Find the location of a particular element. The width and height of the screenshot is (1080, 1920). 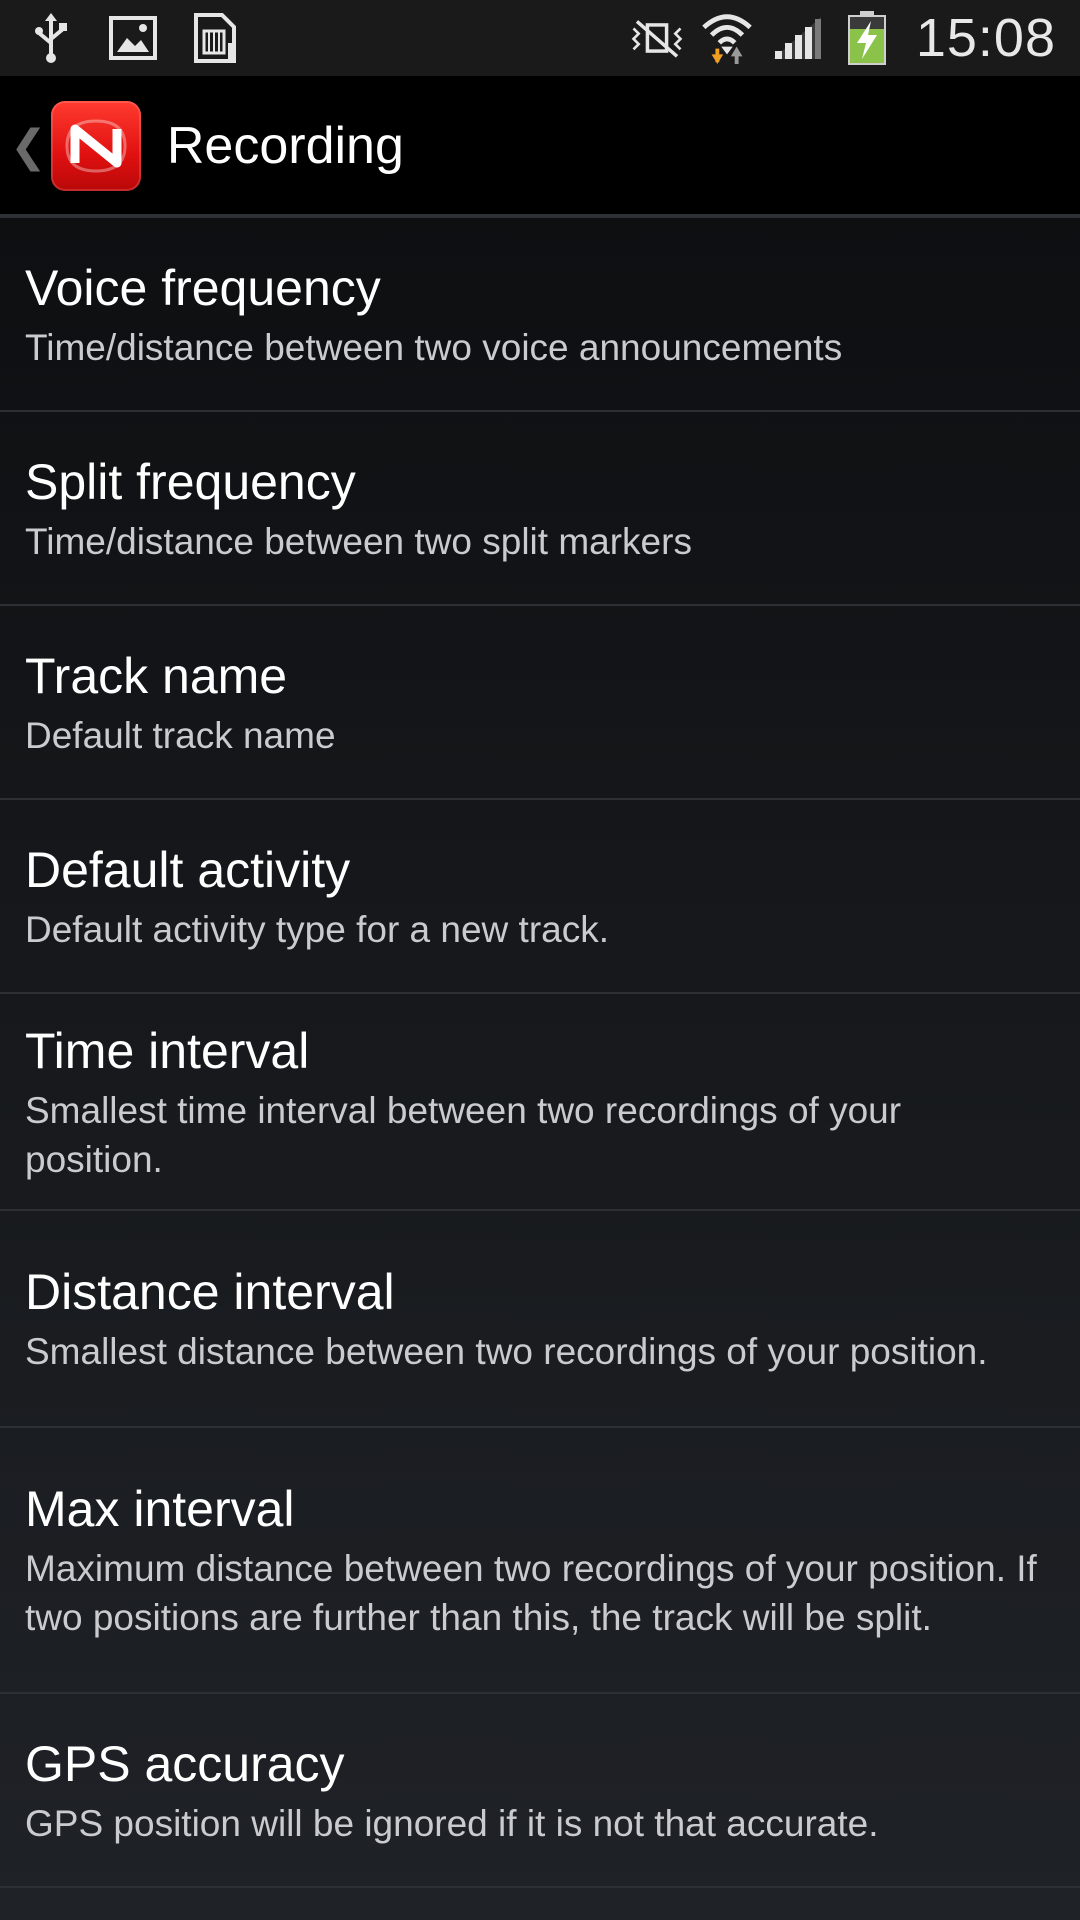

gallery-icon is located at coordinates (133, 38).